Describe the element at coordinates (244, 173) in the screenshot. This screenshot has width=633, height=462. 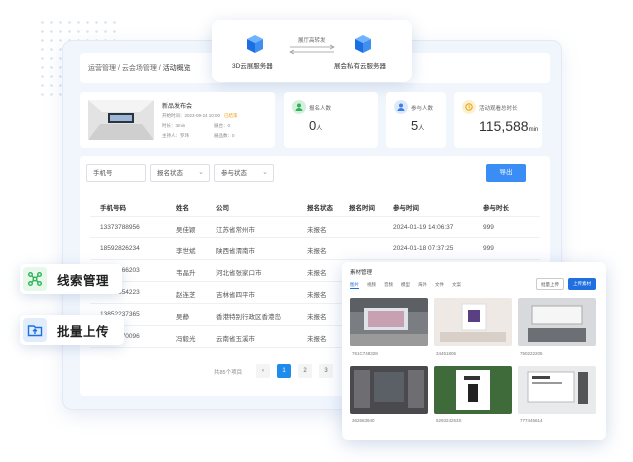
I see `join-status-select: 参与状态 ⌄` at that location.